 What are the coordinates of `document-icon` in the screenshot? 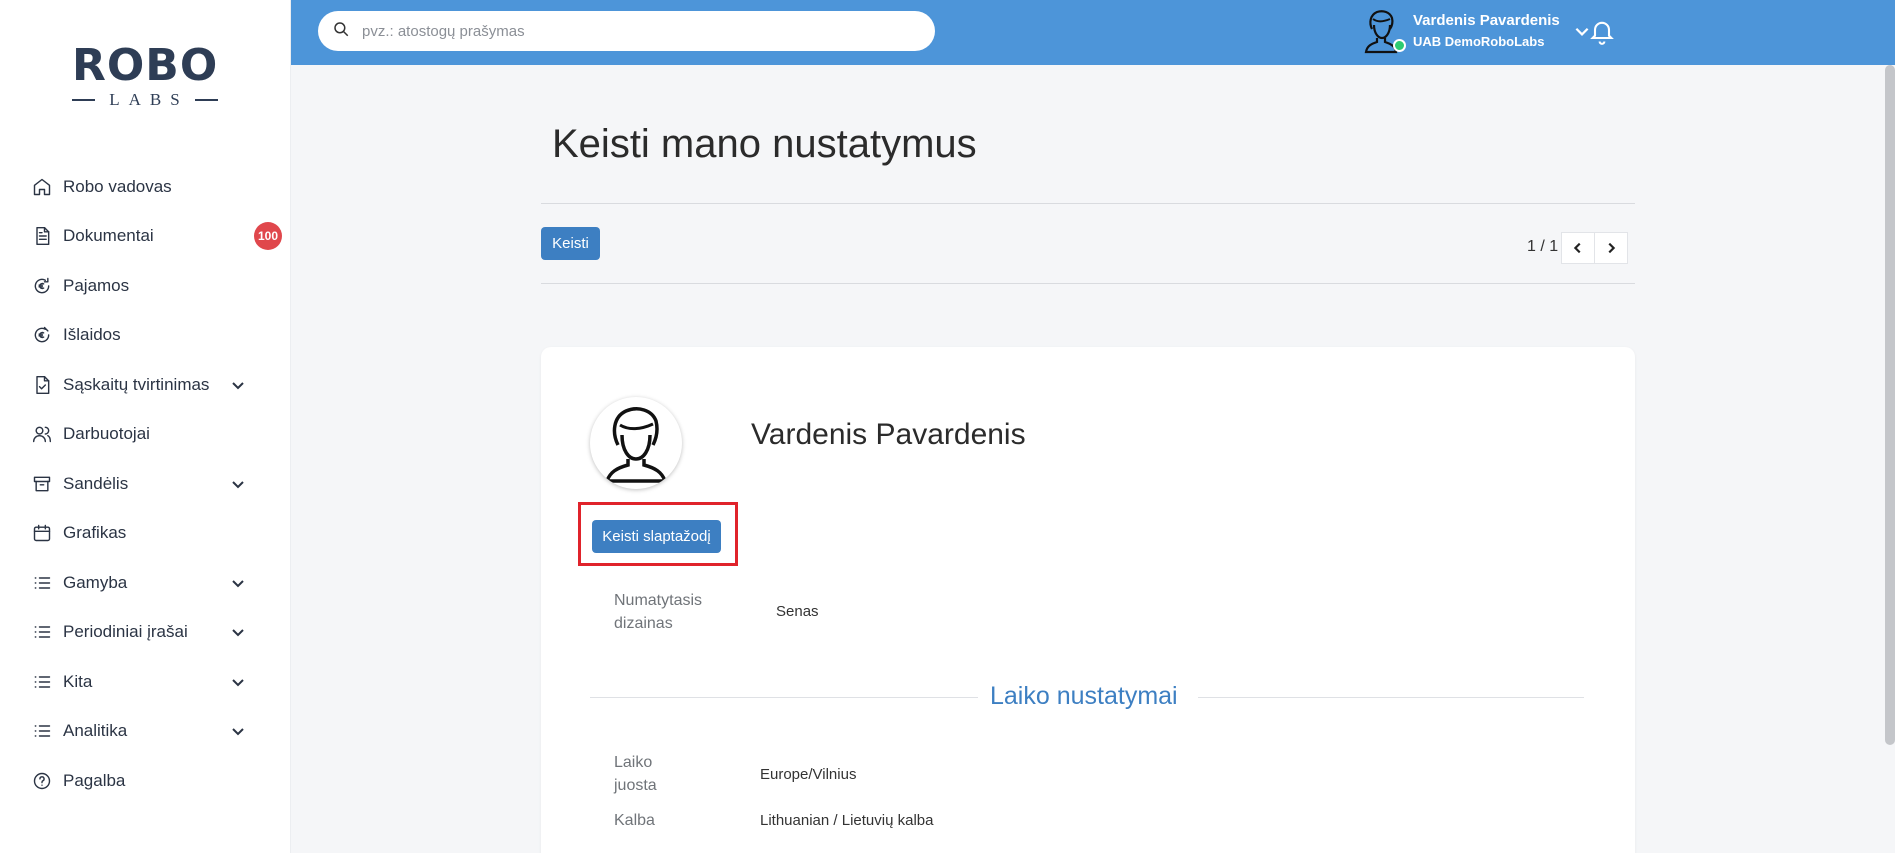 It's located at (42, 236).